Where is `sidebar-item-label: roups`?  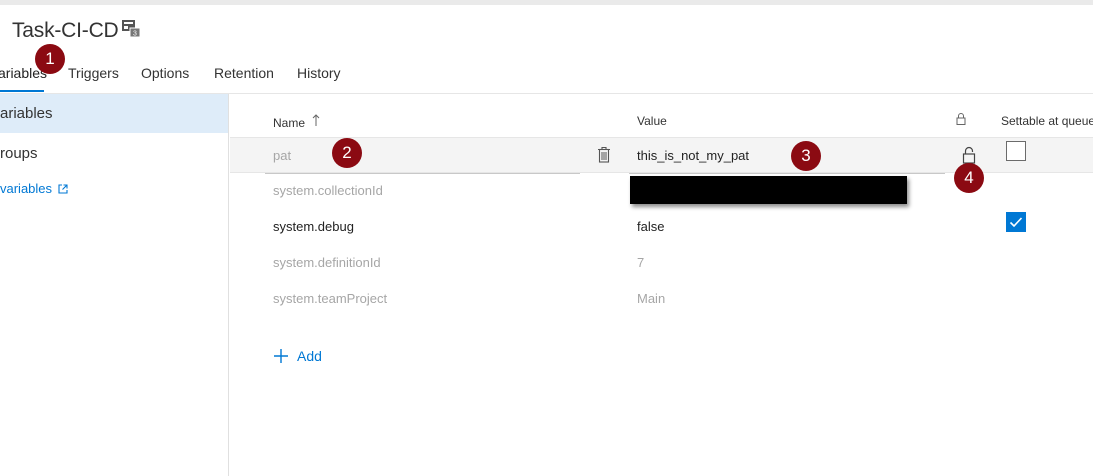 sidebar-item-label: roups is located at coordinates (19, 153).